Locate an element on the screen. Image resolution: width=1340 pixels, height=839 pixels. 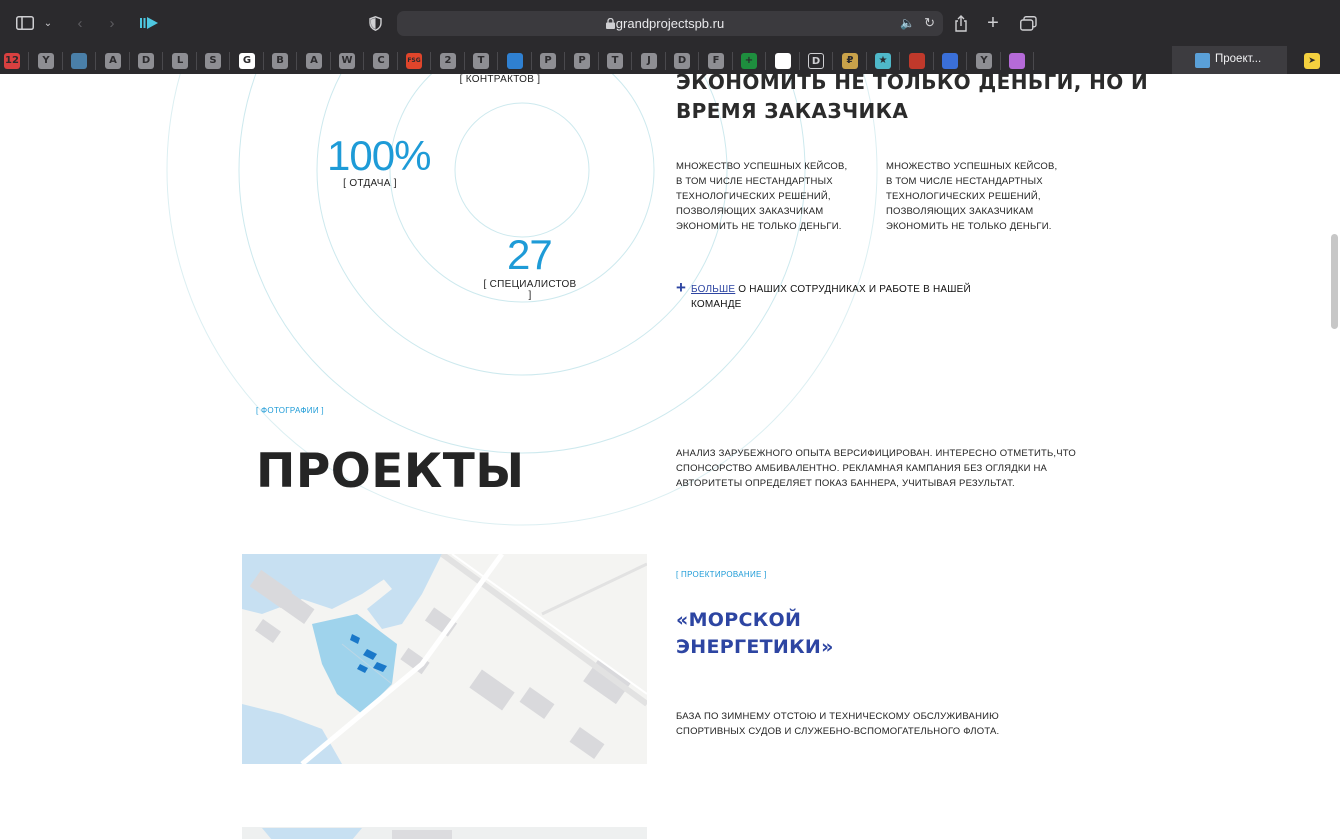
about-col2-line: ПОЗВОЛЯЮЩИХ ЗАКАЗЧИКАМ is located at coordinates (960, 211).